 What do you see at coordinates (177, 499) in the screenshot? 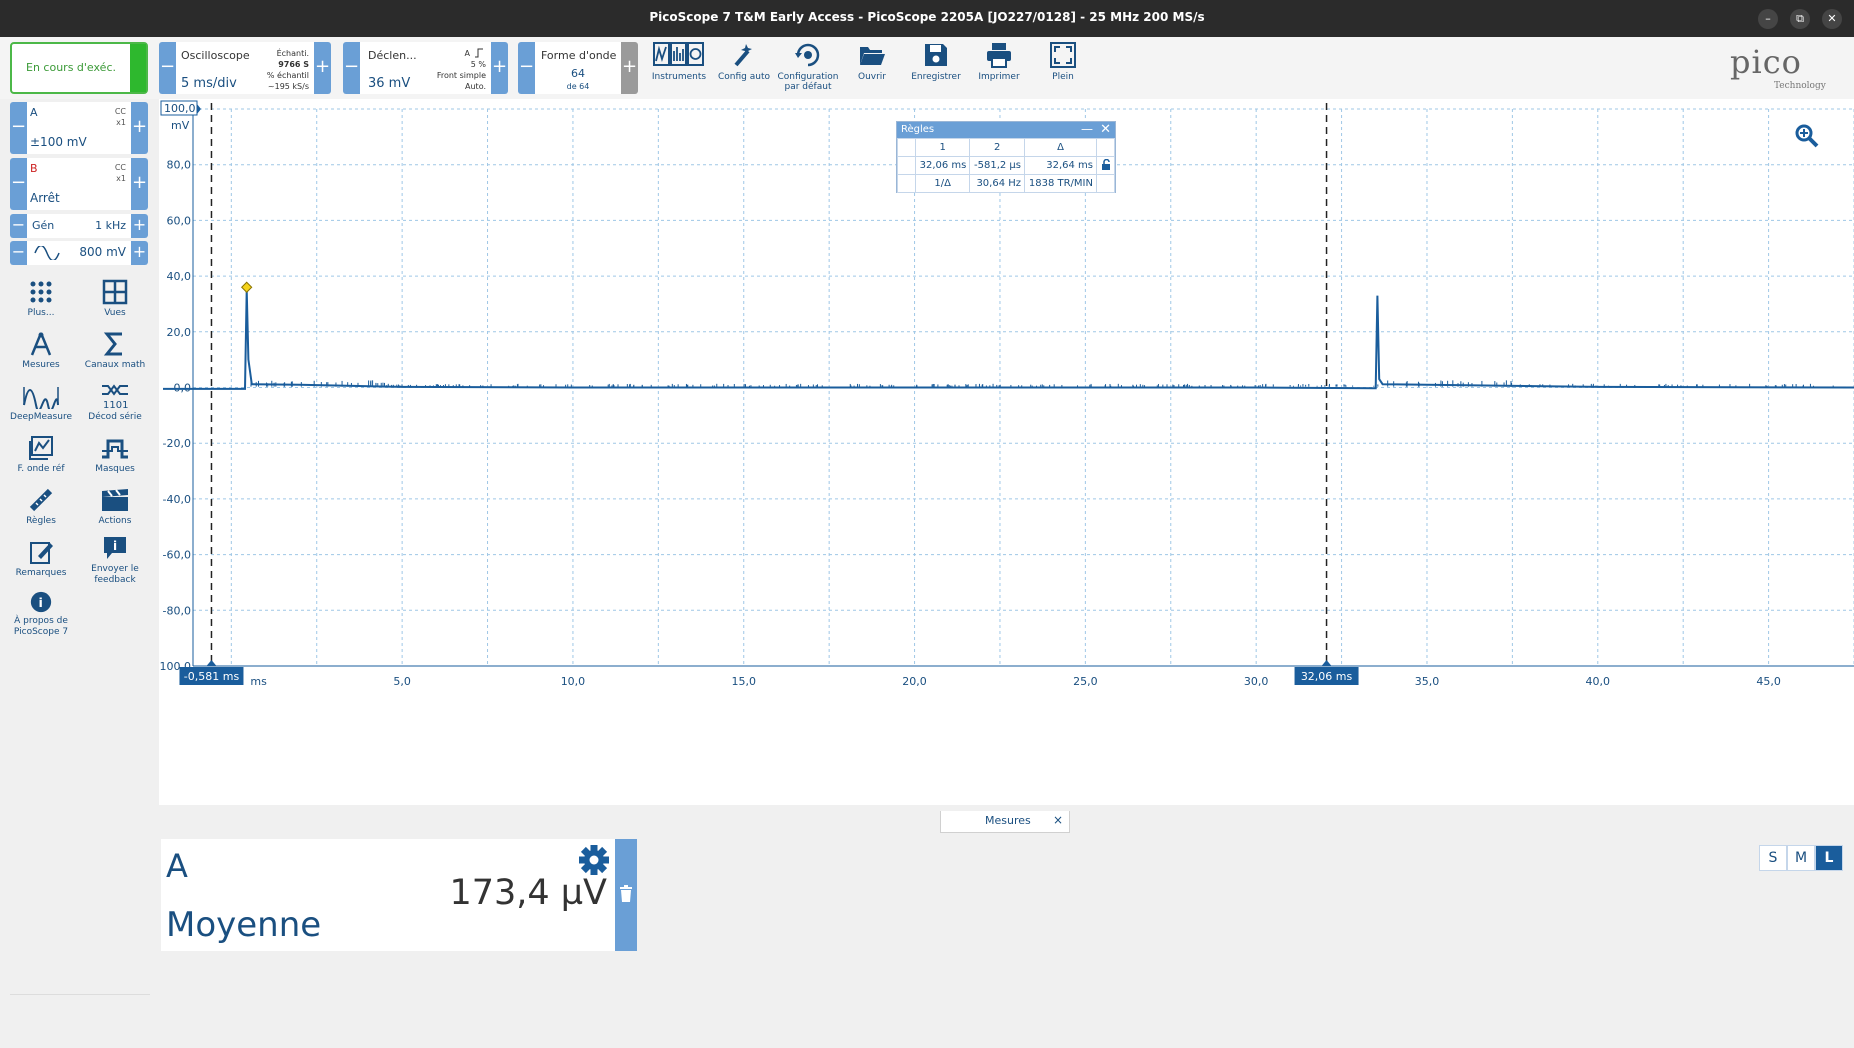
I see `y-tick-label: -40,0` at bounding box center [177, 499].